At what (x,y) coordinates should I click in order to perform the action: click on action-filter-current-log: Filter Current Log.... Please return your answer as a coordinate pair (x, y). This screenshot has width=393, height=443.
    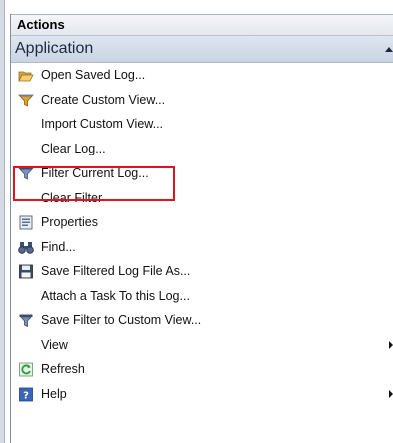
    Looking at the image, I should click on (202, 173).